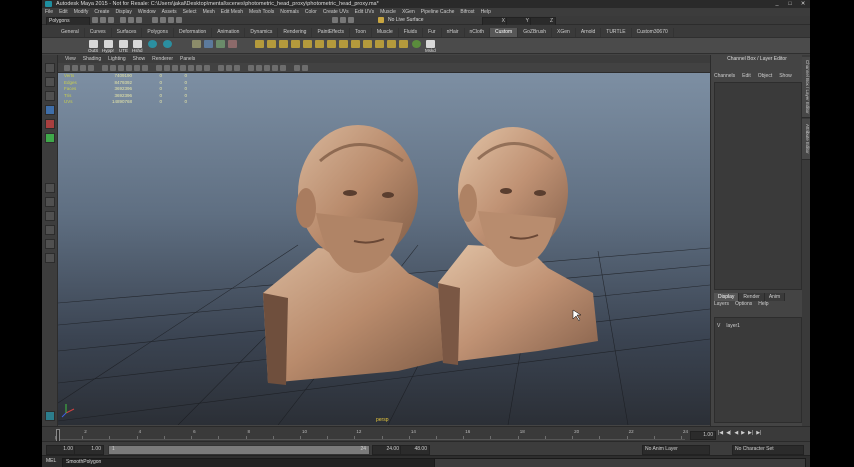  I want to click on menu-edit-mesh: Edit Mesh, so click(232, 12).